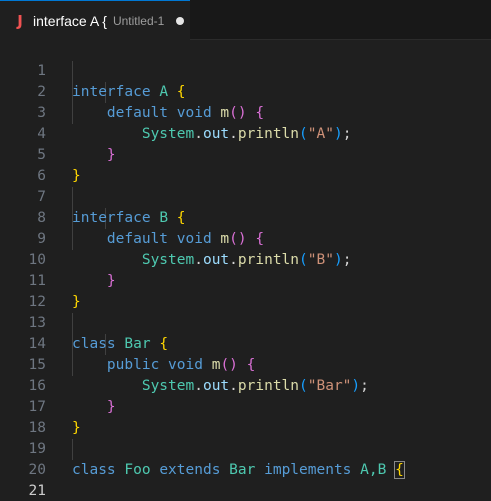 This screenshot has height=501, width=491. Describe the element at coordinates (245, 322) in the screenshot. I see `code-line: 13 class Bar {` at that location.